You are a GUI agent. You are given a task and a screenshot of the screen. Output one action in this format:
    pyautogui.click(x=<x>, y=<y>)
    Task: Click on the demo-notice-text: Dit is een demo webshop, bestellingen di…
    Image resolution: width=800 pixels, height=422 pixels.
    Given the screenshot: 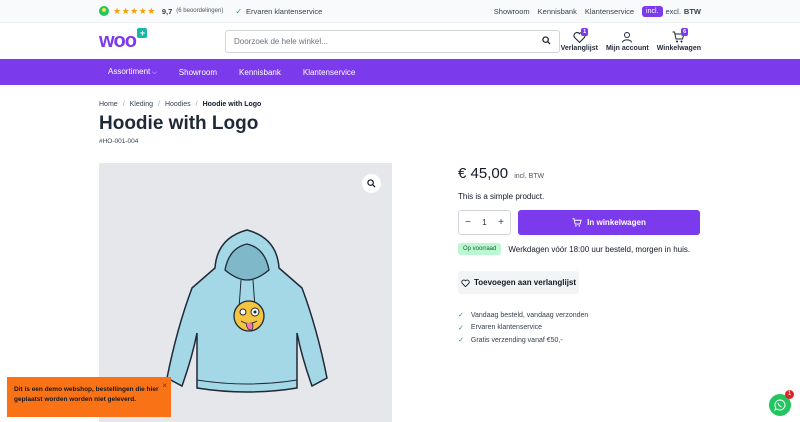 What is the action you would take?
    pyautogui.click(x=86, y=394)
    